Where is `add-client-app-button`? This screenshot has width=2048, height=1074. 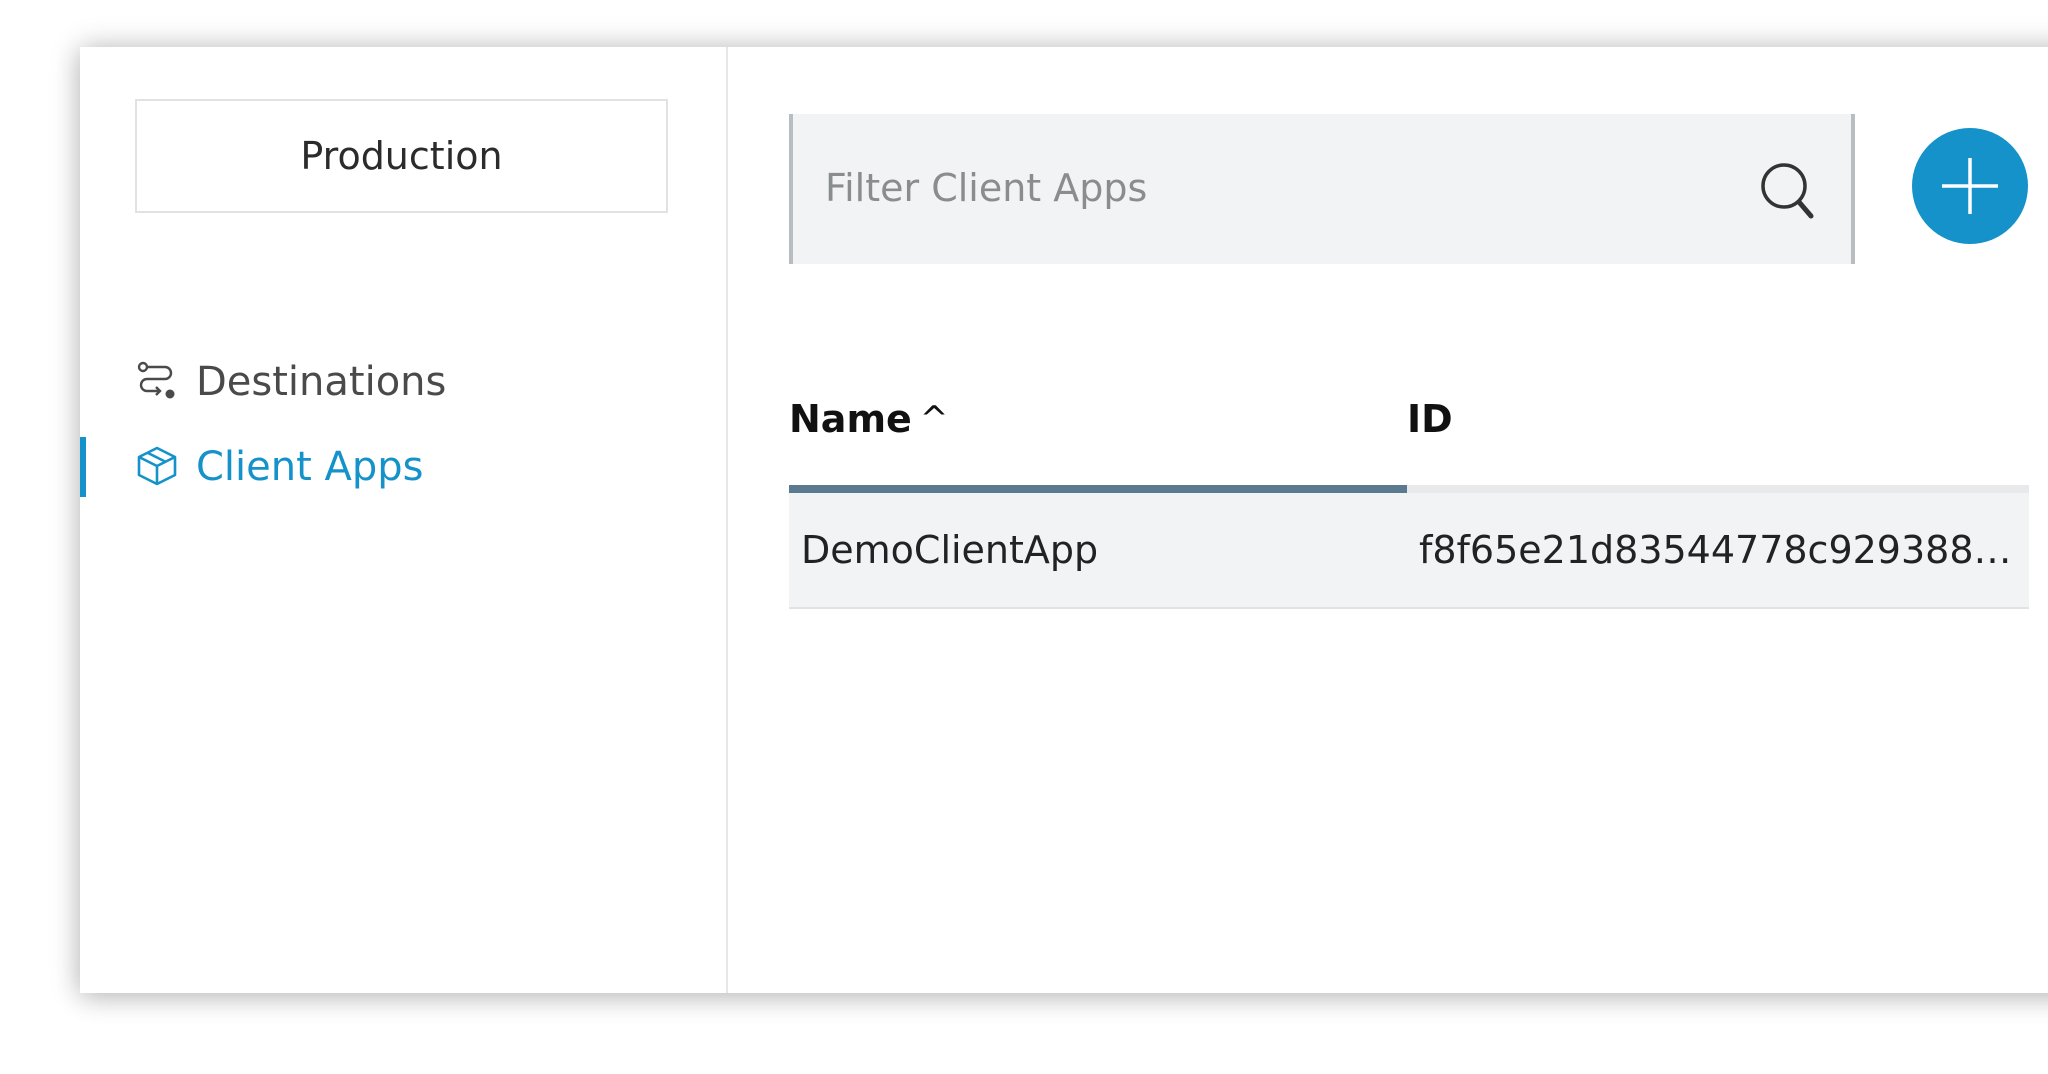
add-client-app-button is located at coordinates (1970, 186).